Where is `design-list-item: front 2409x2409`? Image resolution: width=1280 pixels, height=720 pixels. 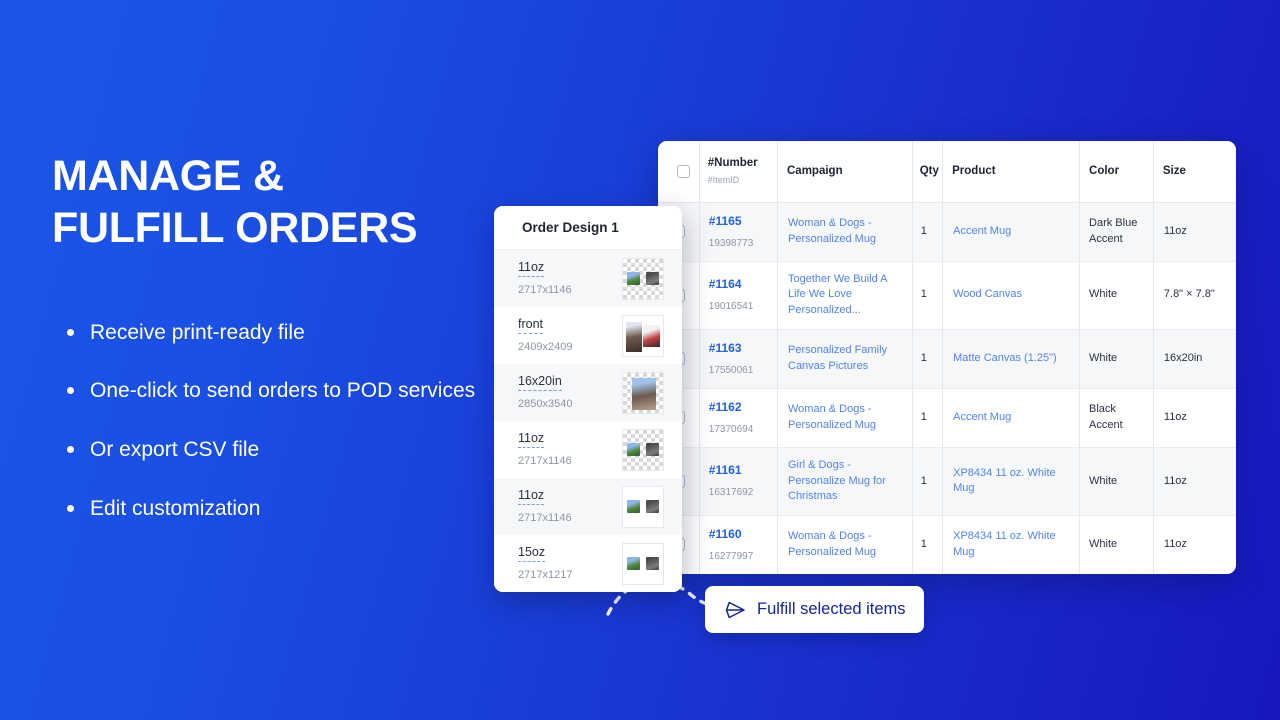 design-list-item: front 2409x2409 is located at coordinates (588, 335).